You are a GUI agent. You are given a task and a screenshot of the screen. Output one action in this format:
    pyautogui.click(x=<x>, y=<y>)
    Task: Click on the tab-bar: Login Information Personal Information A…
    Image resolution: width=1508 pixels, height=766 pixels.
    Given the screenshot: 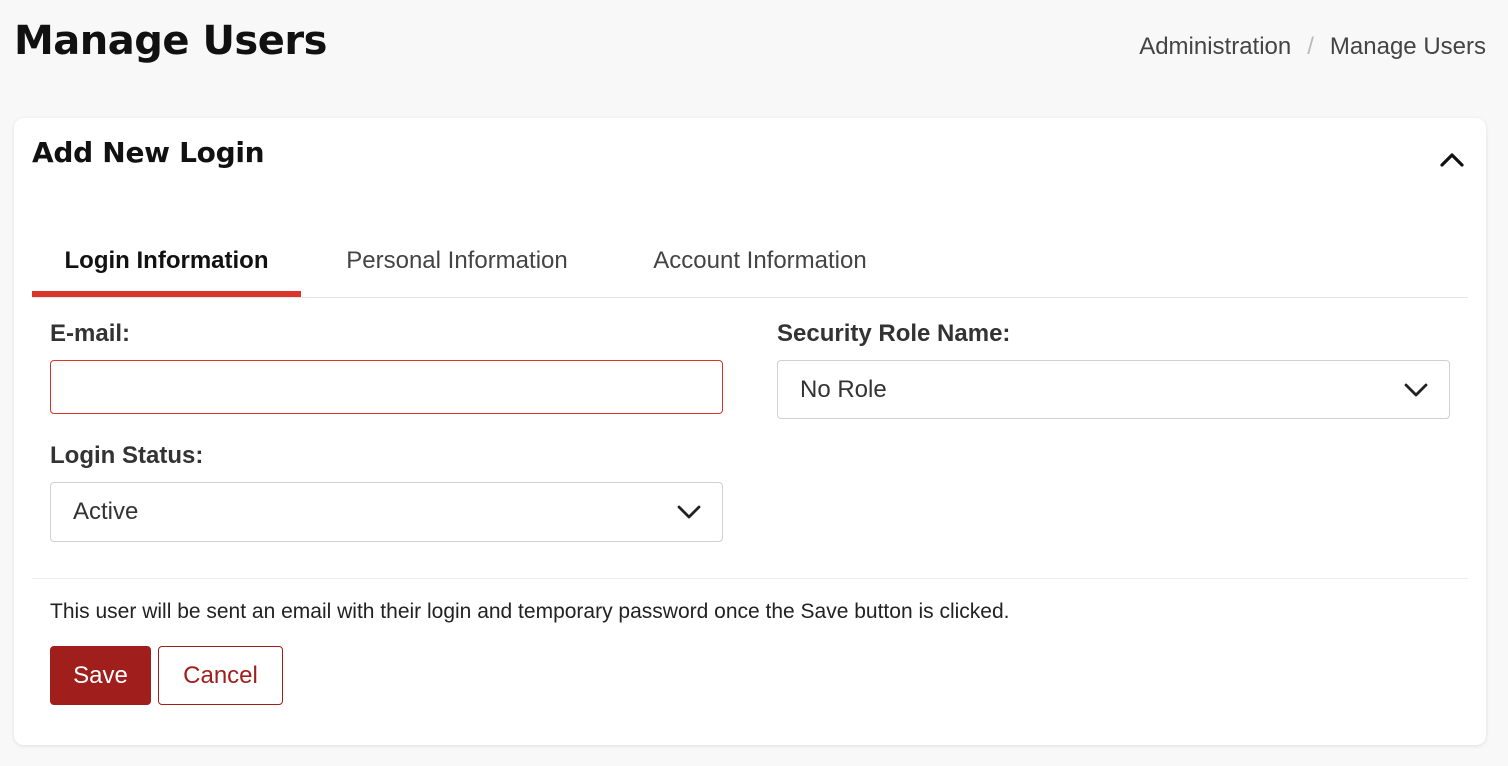 What is the action you would take?
    pyautogui.click(x=750, y=261)
    